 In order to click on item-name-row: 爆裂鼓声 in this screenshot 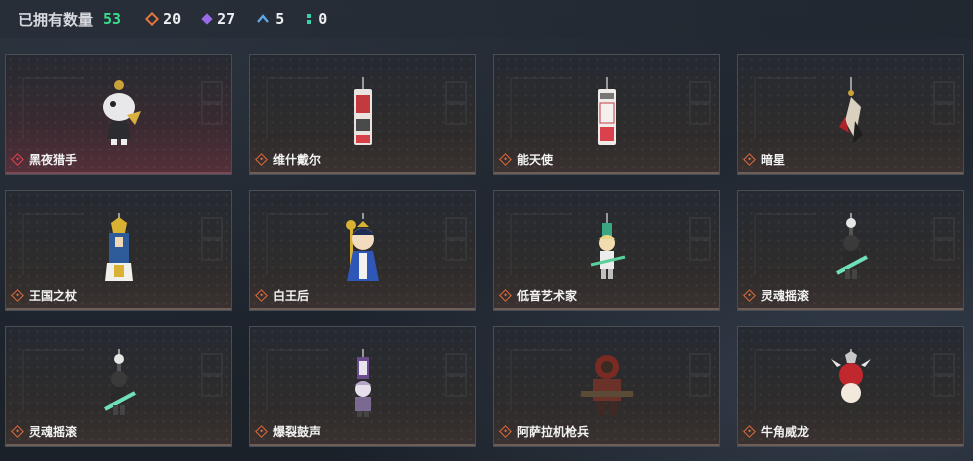, I will do `click(288, 431)`.